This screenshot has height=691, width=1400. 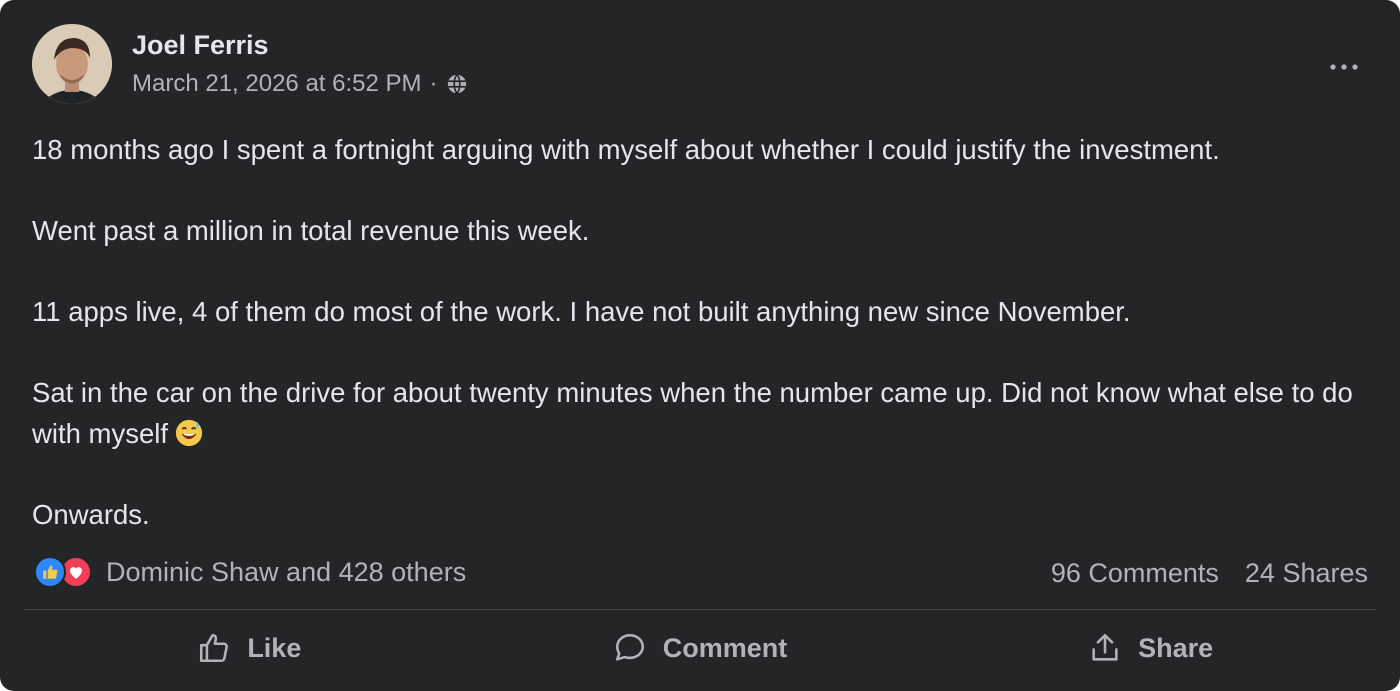 What do you see at coordinates (1176, 647) in the screenshot?
I see `share-label: Share` at bounding box center [1176, 647].